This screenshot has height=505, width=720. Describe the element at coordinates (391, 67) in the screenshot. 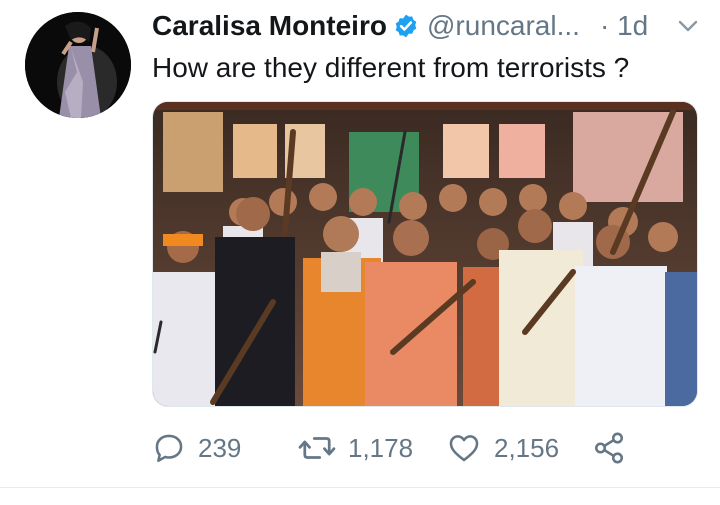

I see `tweet-text: How are they different from terrorists ?` at that location.